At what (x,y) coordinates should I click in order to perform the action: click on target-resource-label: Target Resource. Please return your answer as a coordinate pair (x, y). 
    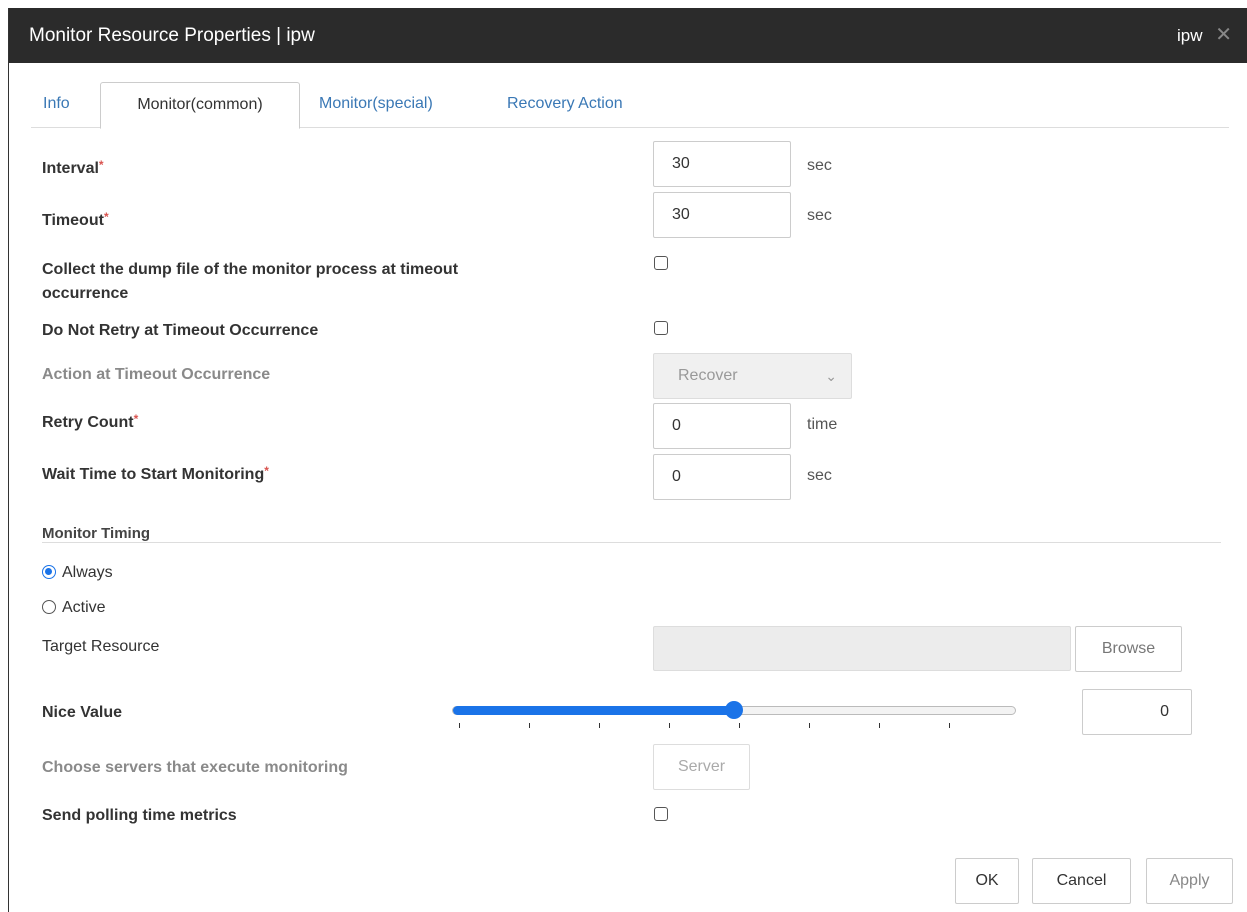
    Looking at the image, I should click on (101, 646).